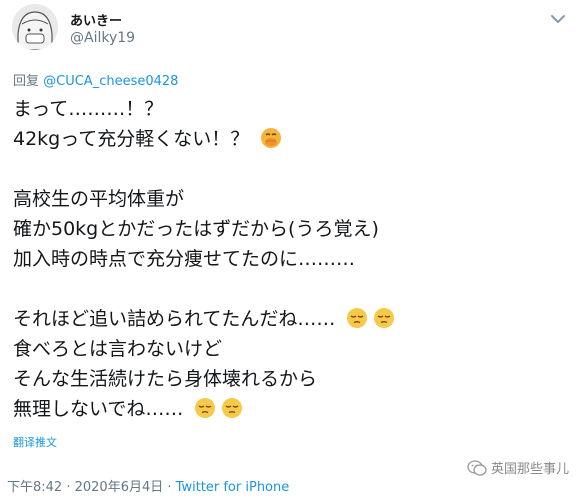 This screenshot has height=499, width=579. I want to click on tweet-line: 高校生の平均体重が, so click(283, 199).